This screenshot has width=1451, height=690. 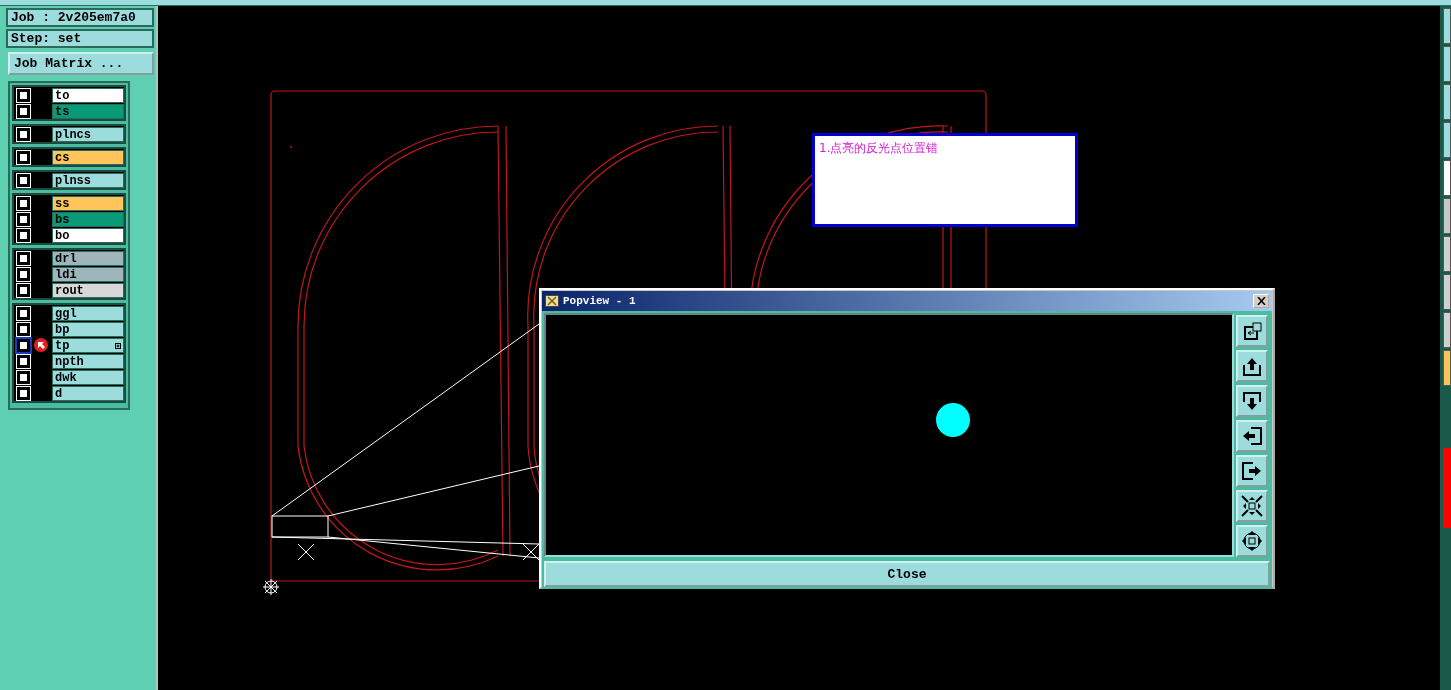 What do you see at coordinates (945, 180) in the screenshot?
I see `note-text: 1.点亮的反光点位置错` at bounding box center [945, 180].